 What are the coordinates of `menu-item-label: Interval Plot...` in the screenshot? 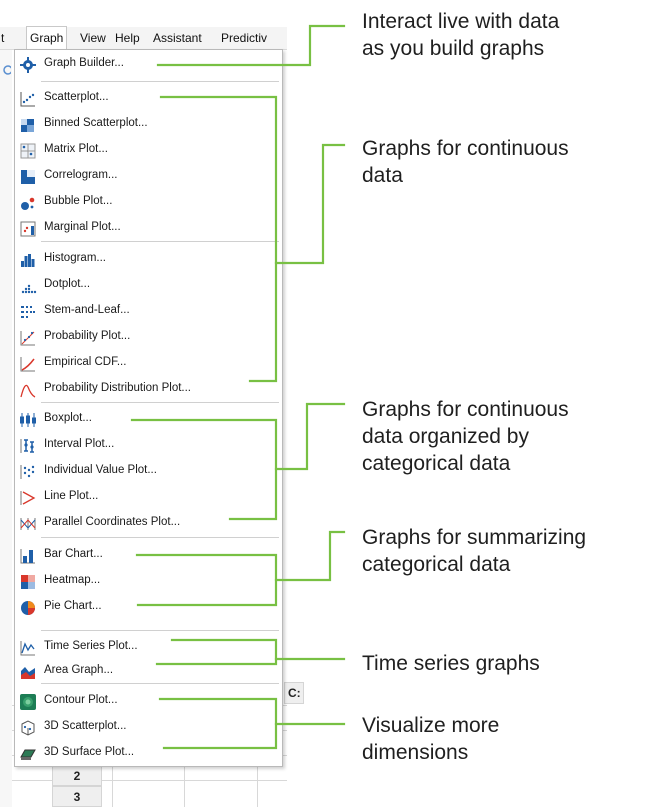 It's located at (79, 444).